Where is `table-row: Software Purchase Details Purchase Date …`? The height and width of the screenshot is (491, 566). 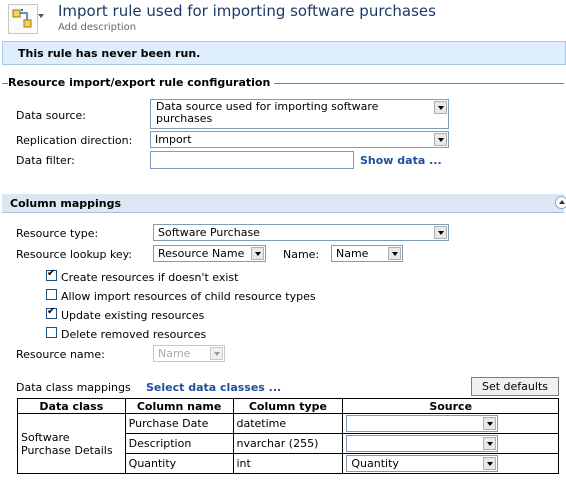
table-row: Software Purchase Details Purchase Date … is located at coordinates (288, 443).